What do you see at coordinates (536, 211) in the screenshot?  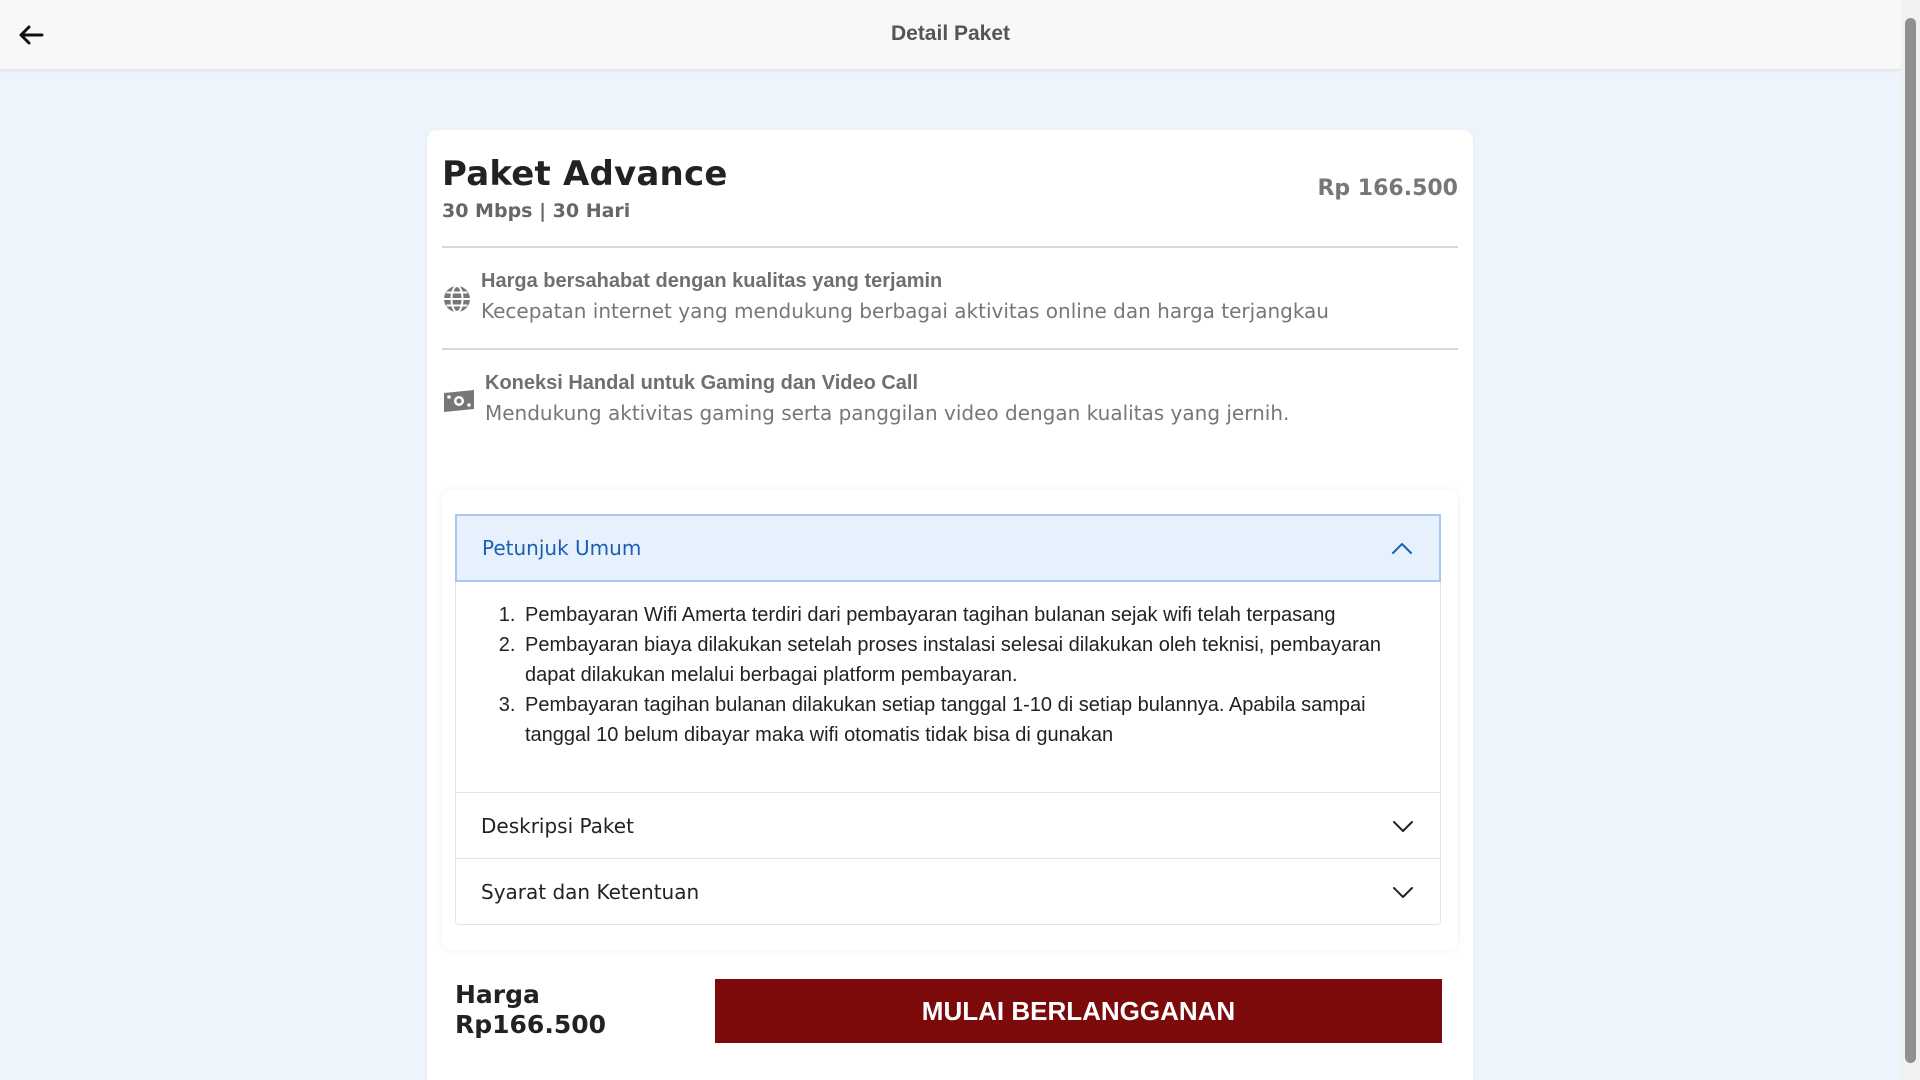 I see `package-subtitle: 30 Mbps | 30 Hari` at bounding box center [536, 211].